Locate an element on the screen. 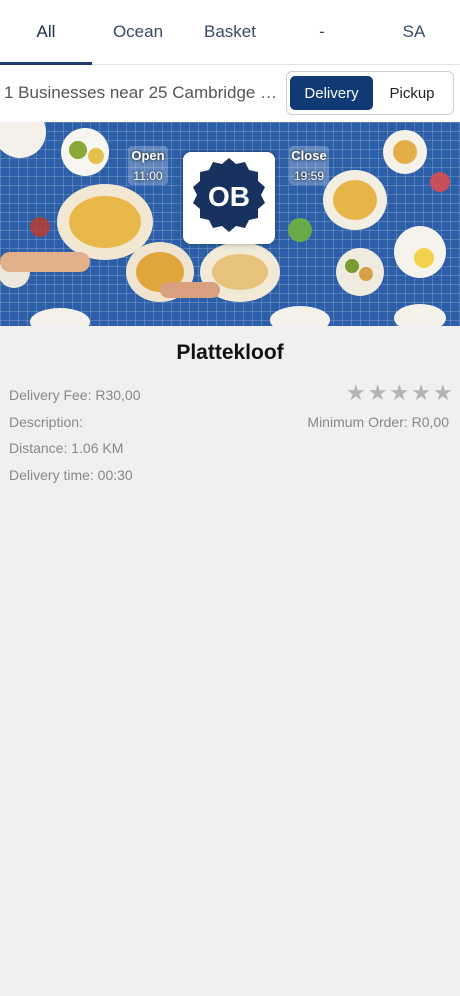 This screenshot has width=460, height=996. tab-ocean: Ocean is located at coordinates (138, 32).